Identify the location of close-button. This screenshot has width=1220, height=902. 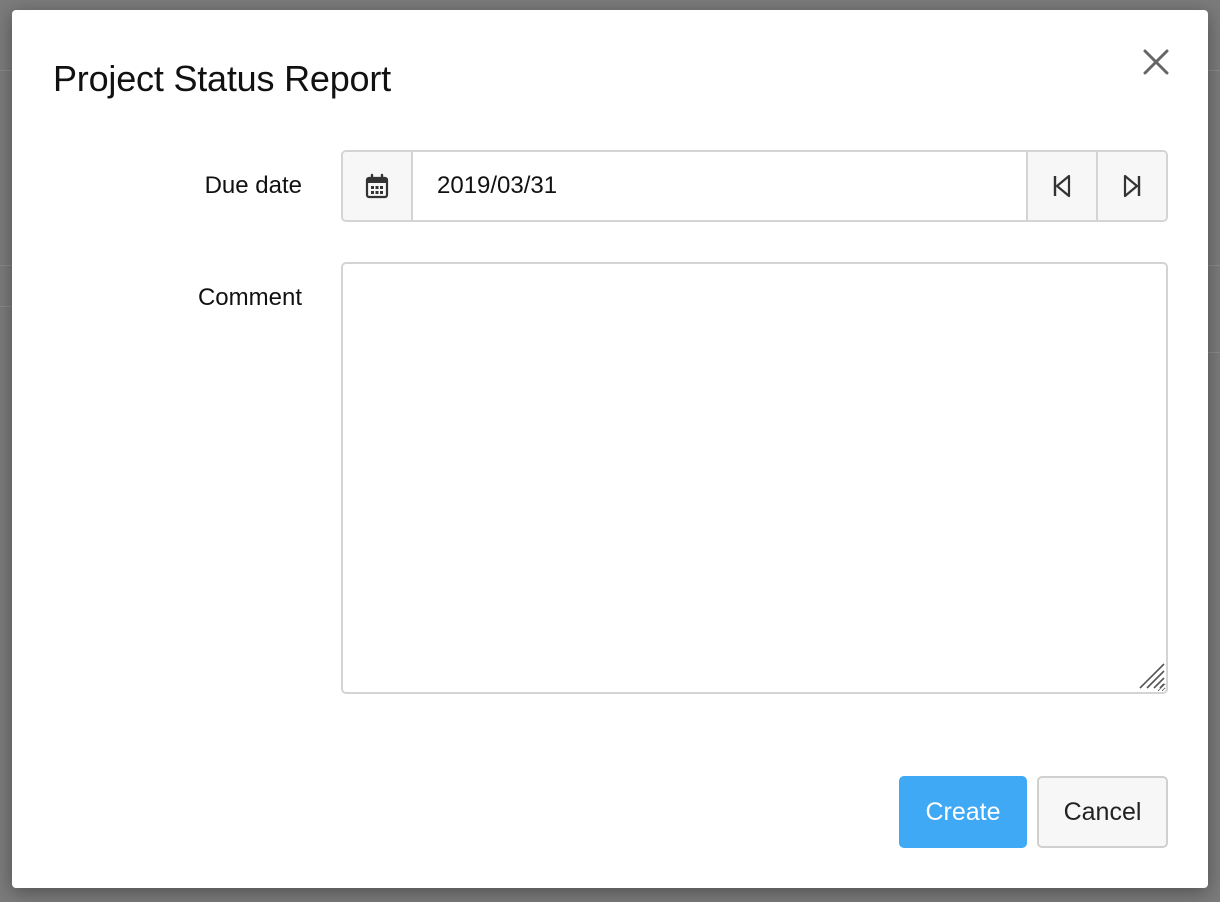
(1156, 62).